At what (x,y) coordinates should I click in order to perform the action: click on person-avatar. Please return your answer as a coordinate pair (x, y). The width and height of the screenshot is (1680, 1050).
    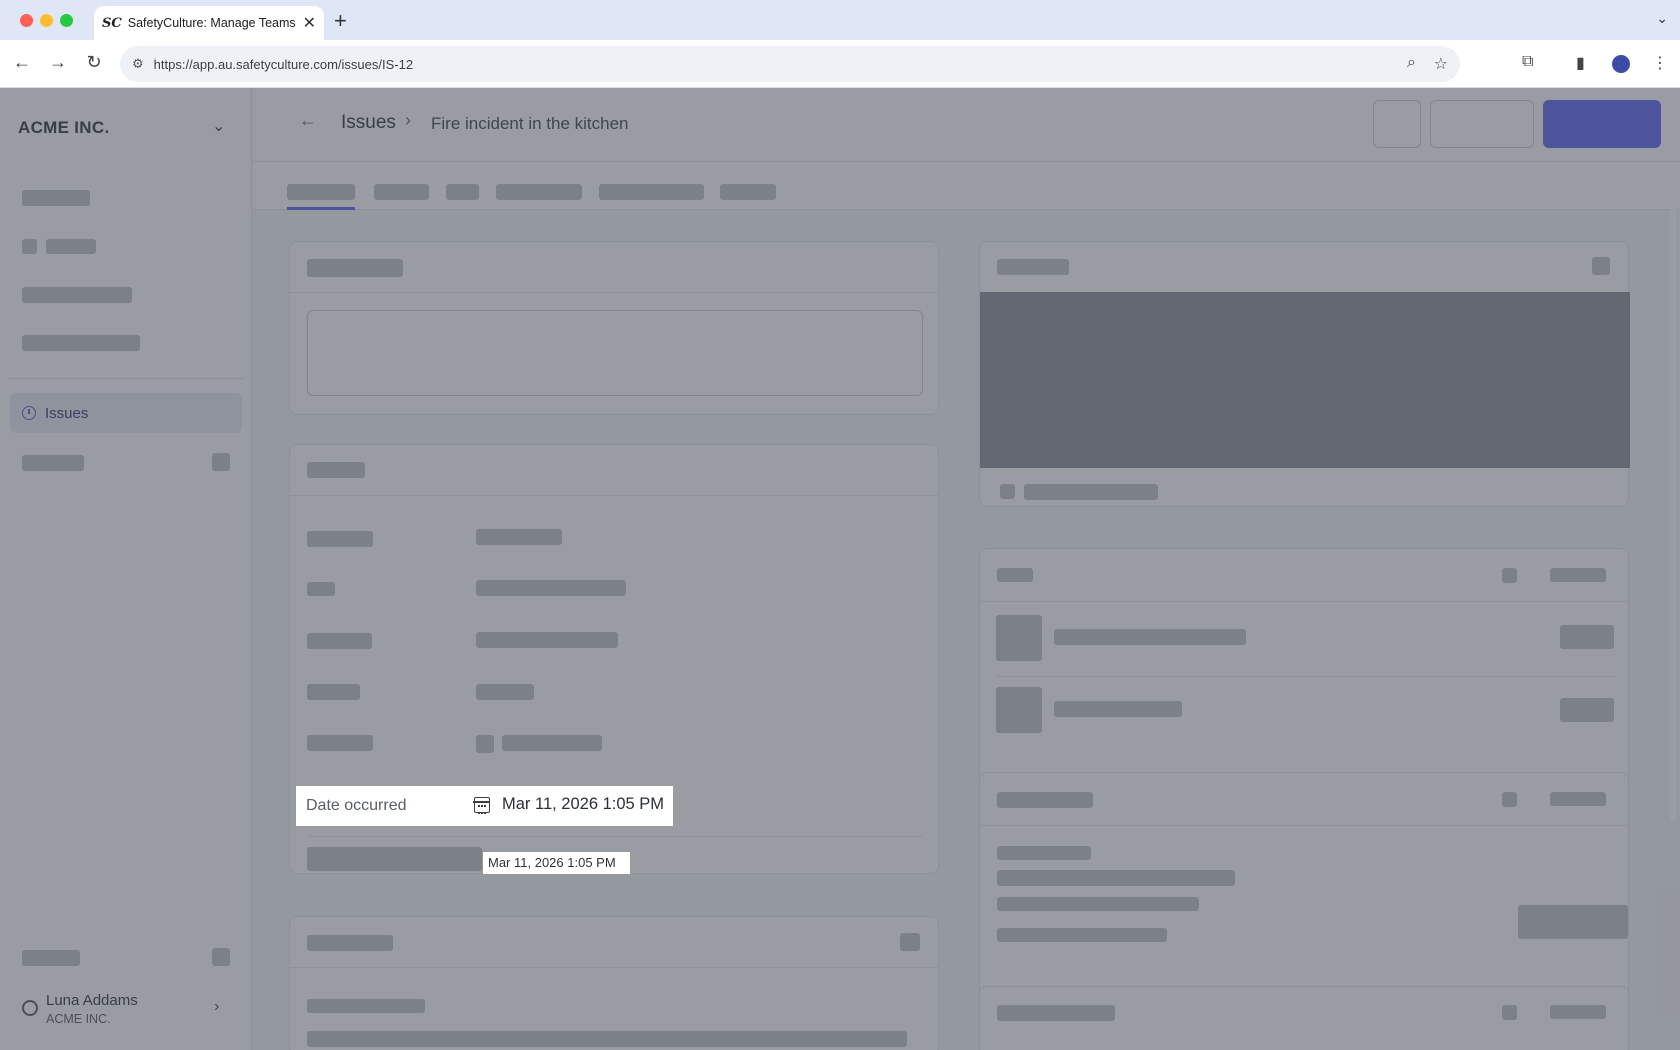
    Looking at the image, I should click on (1019, 710).